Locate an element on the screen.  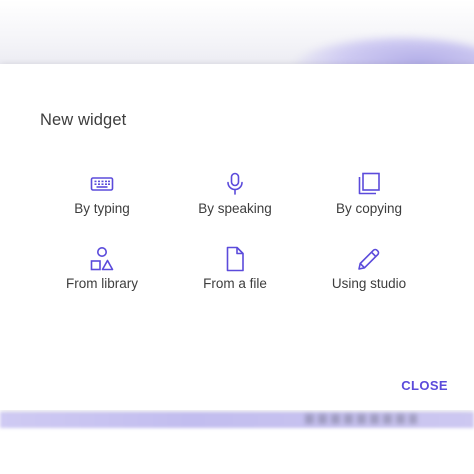
option-from-a-file: From a file is located at coordinates (235, 271).